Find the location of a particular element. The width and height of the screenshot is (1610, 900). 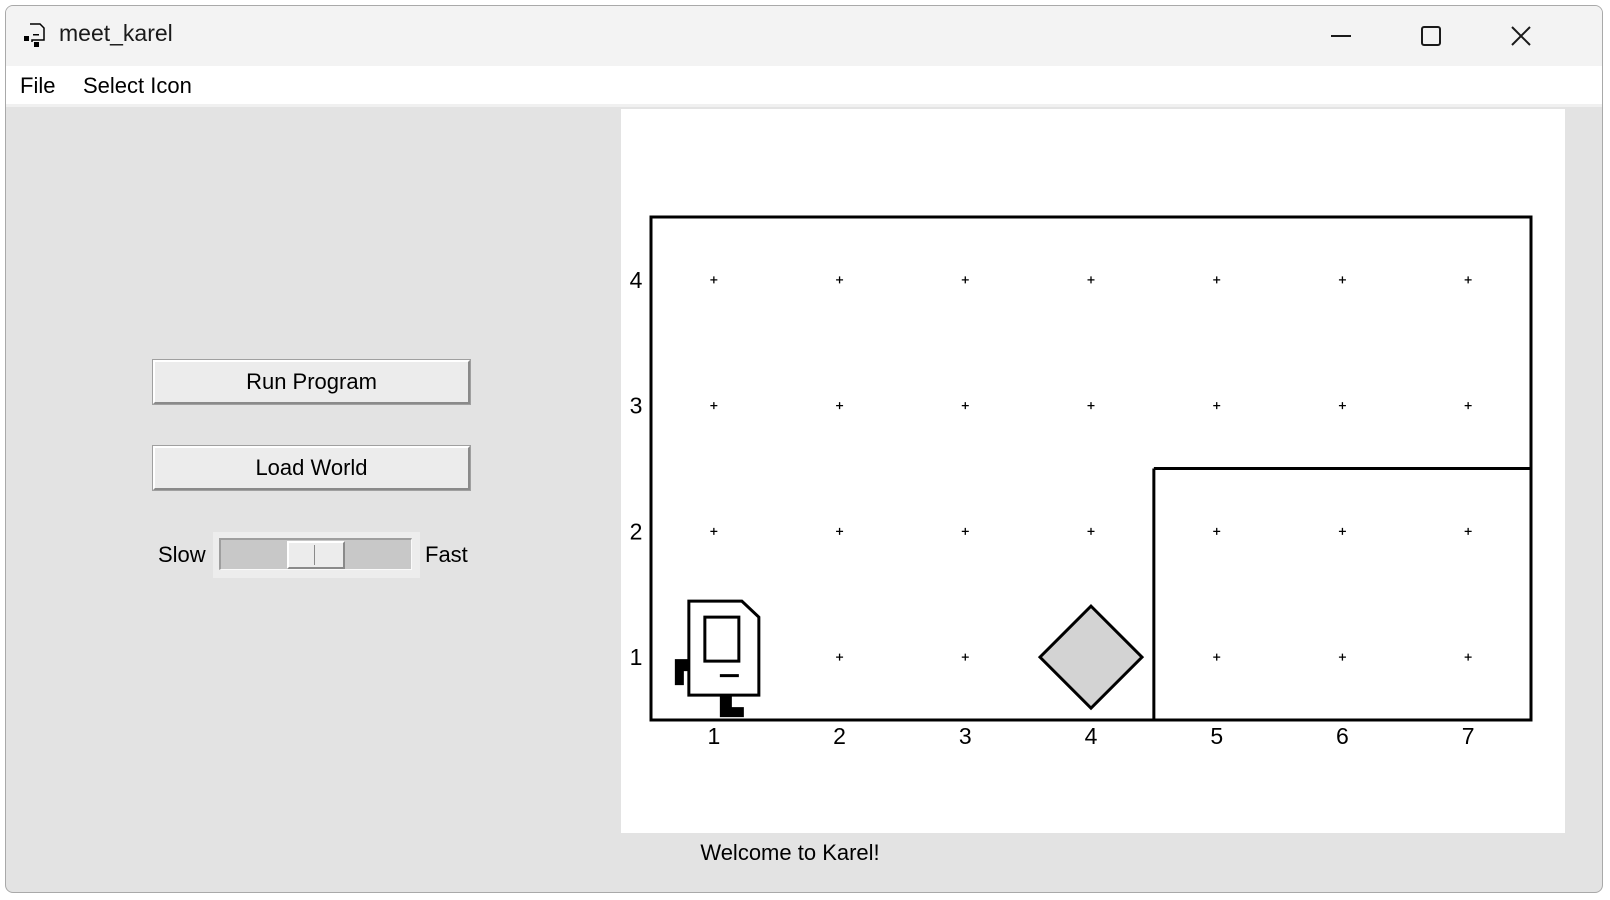

karel-robot is located at coordinates (717, 658).